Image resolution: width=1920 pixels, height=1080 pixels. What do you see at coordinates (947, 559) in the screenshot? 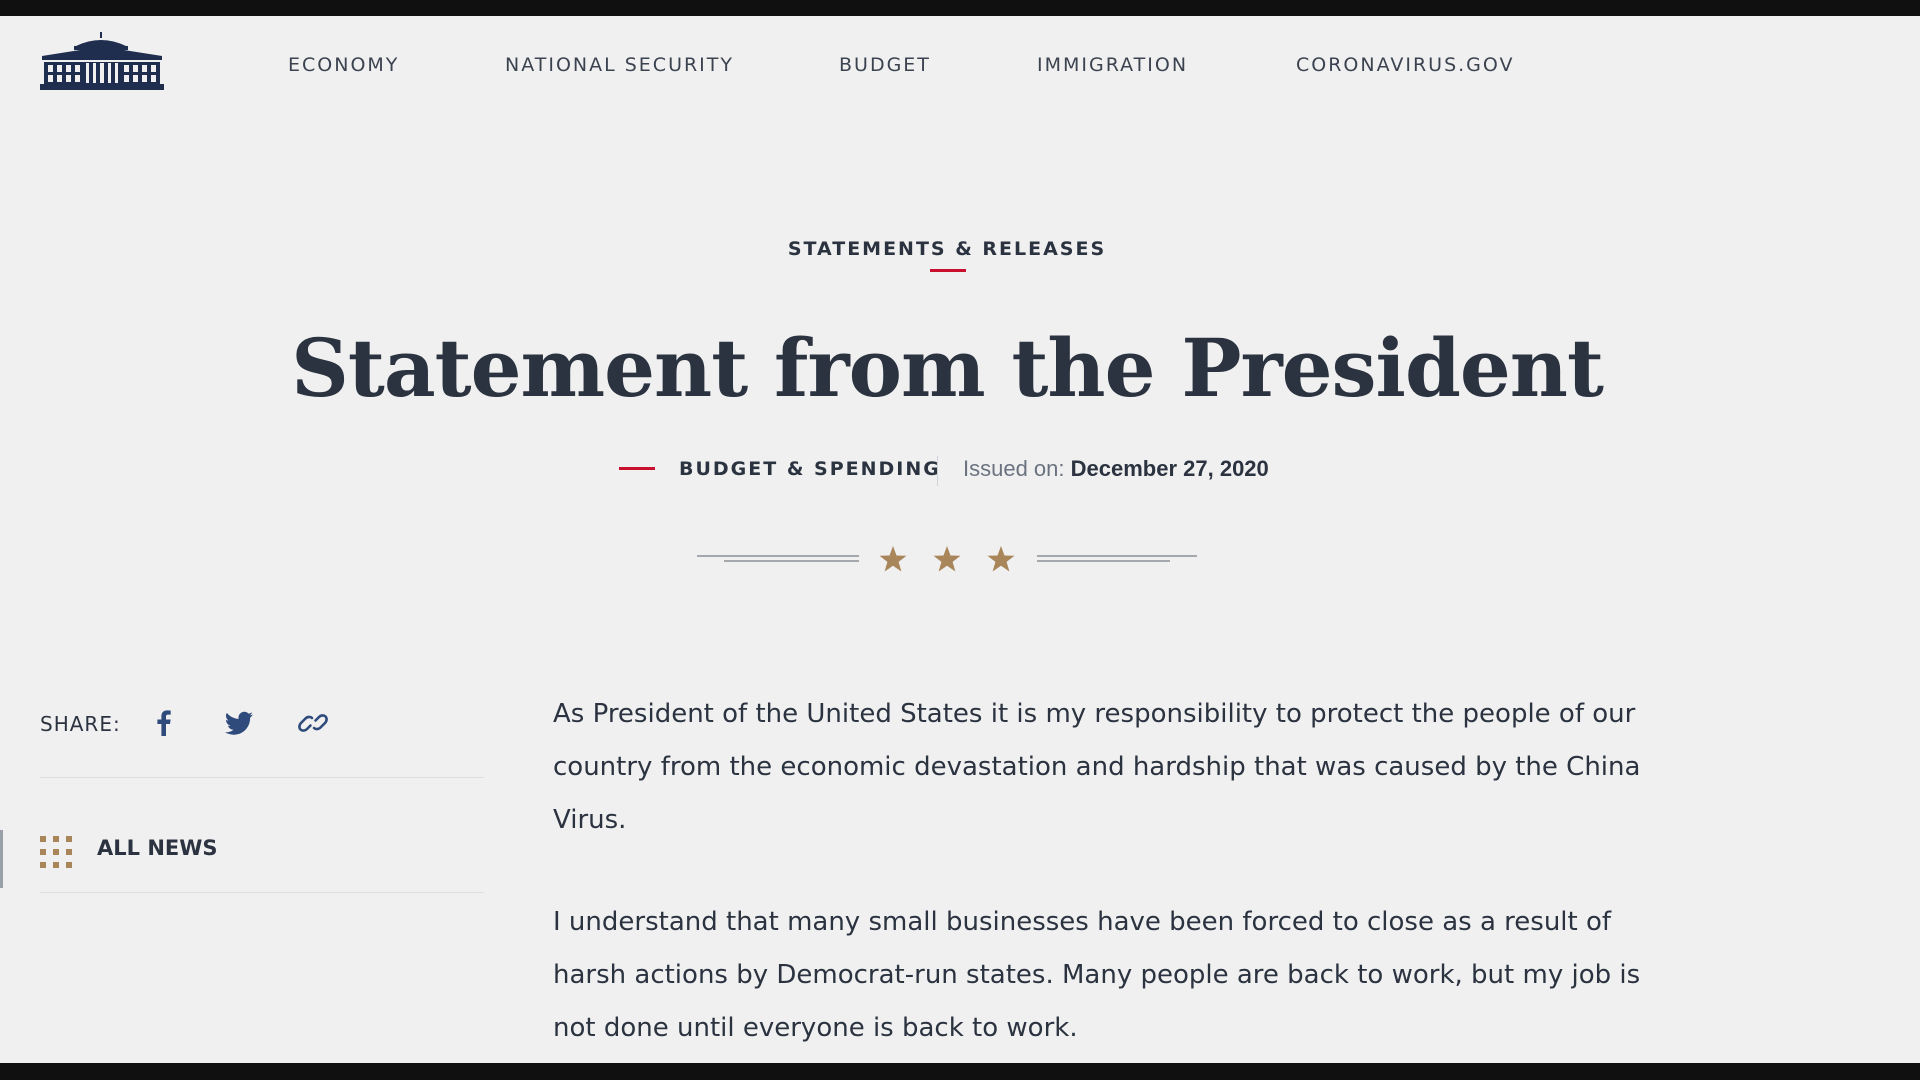
I see `star-divider-icon` at bounding box center [947, 559].